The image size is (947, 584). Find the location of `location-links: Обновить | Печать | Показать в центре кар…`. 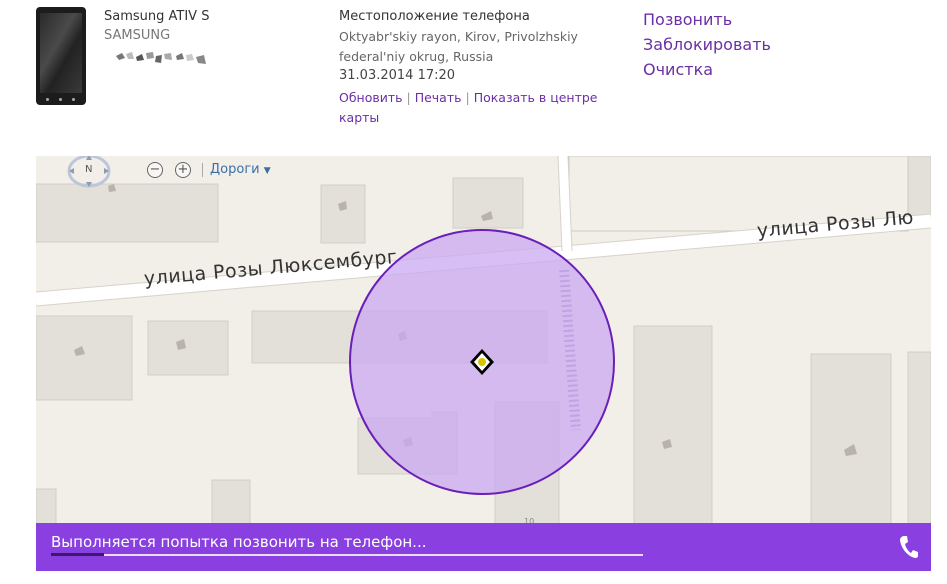

location-links: Обновить | Печать | Показать в центре кар… is located at coordinates (474, 108).